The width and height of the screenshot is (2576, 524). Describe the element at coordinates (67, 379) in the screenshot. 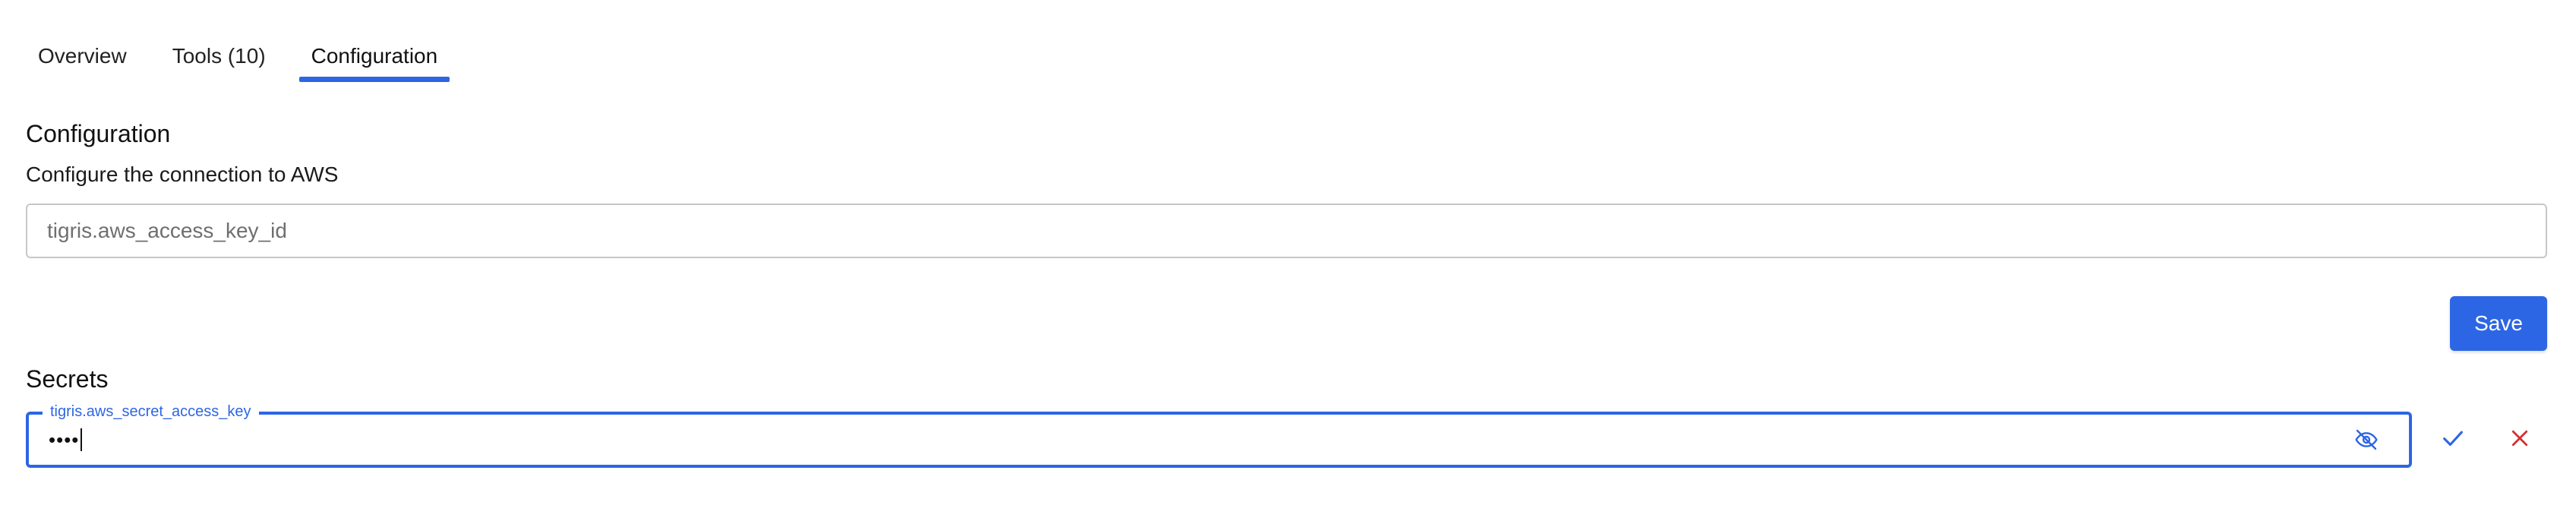

I see `secrets-heading: Secrets` at that location.